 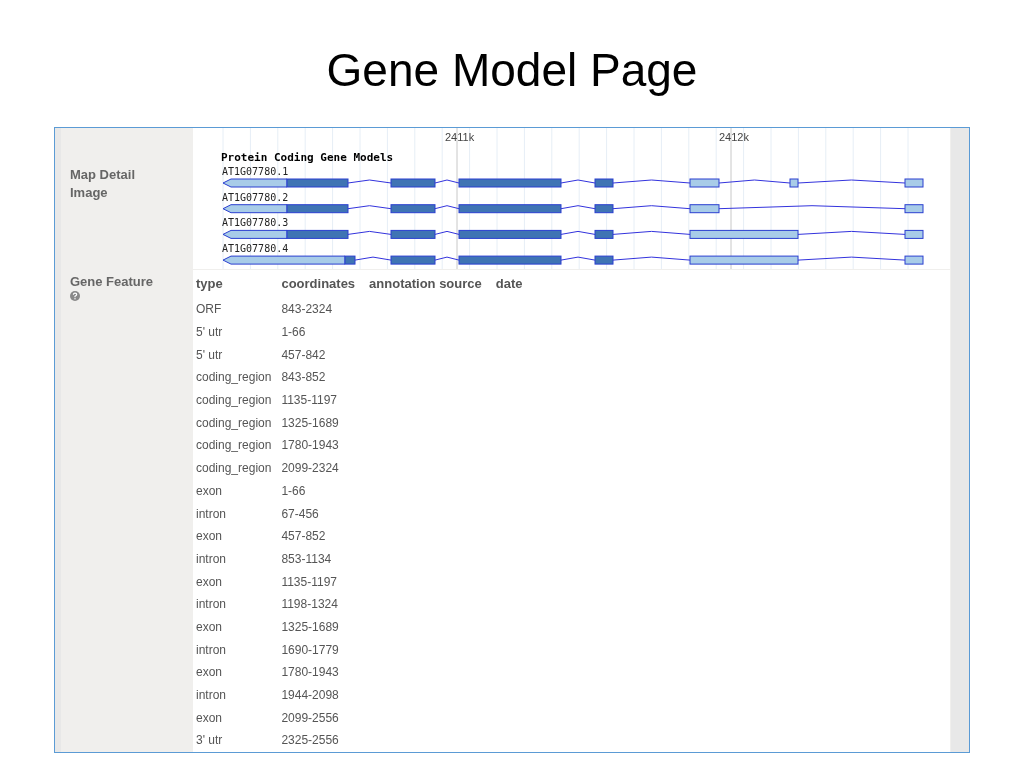 What do you see at coordinates (460, 137) in the screenshot?
I see `axis-tick-label: 2411k` at bounding box center [460, 137].